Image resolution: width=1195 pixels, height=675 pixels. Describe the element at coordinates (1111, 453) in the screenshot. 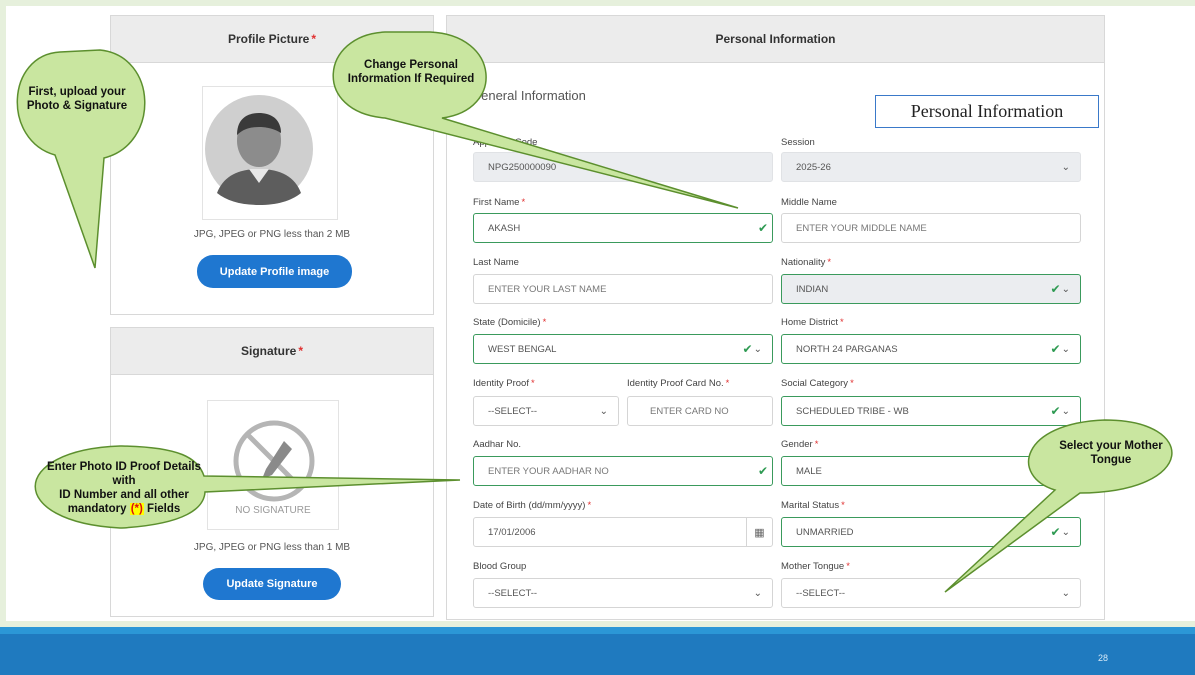

I see `mother-tongue-callout-text: Select your Mother Tongue` at that location.